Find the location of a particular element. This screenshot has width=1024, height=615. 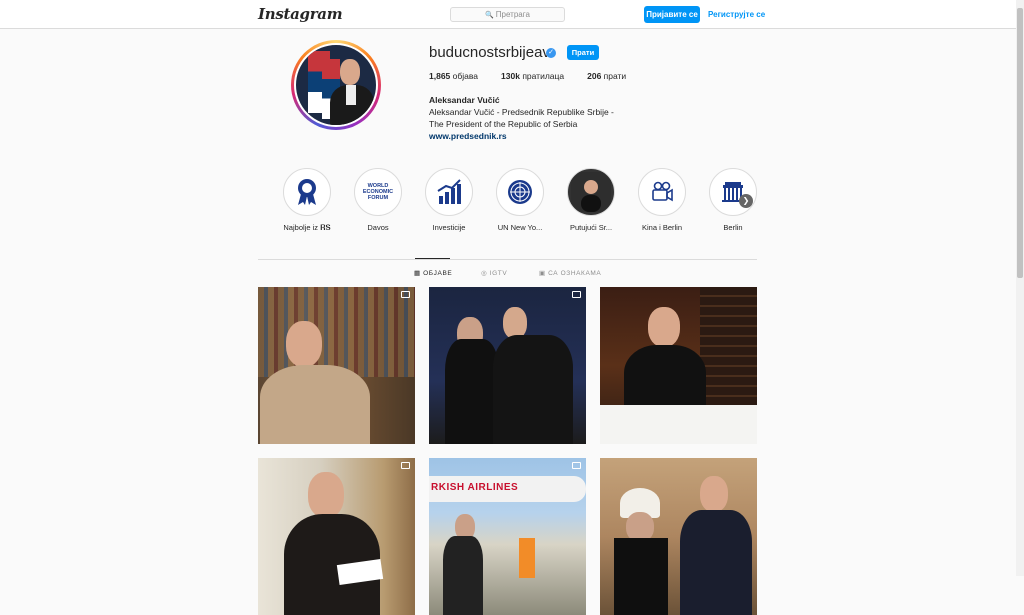

person-sweater is located at coordinates (315, 404).